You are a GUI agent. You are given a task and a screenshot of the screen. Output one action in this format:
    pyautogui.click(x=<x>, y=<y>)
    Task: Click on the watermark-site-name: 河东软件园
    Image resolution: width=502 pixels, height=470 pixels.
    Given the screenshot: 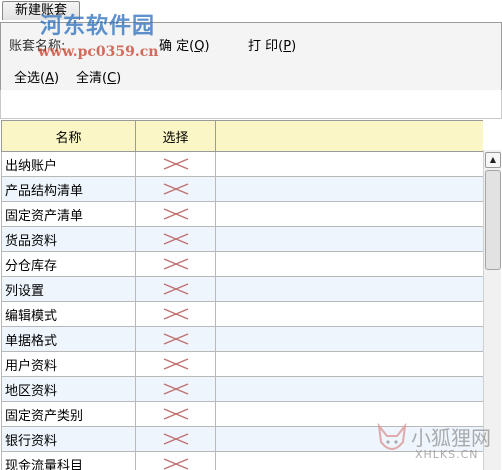 What is the action you would take?
    pyautogui.click(x=98, y=26)
    